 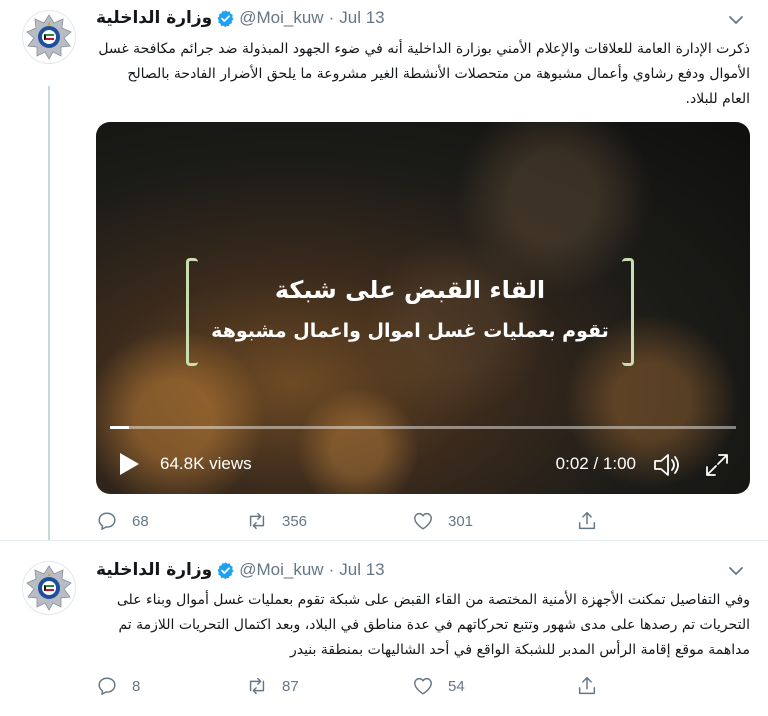 I want to click on like-button: 301, so click(x=442, y=521).